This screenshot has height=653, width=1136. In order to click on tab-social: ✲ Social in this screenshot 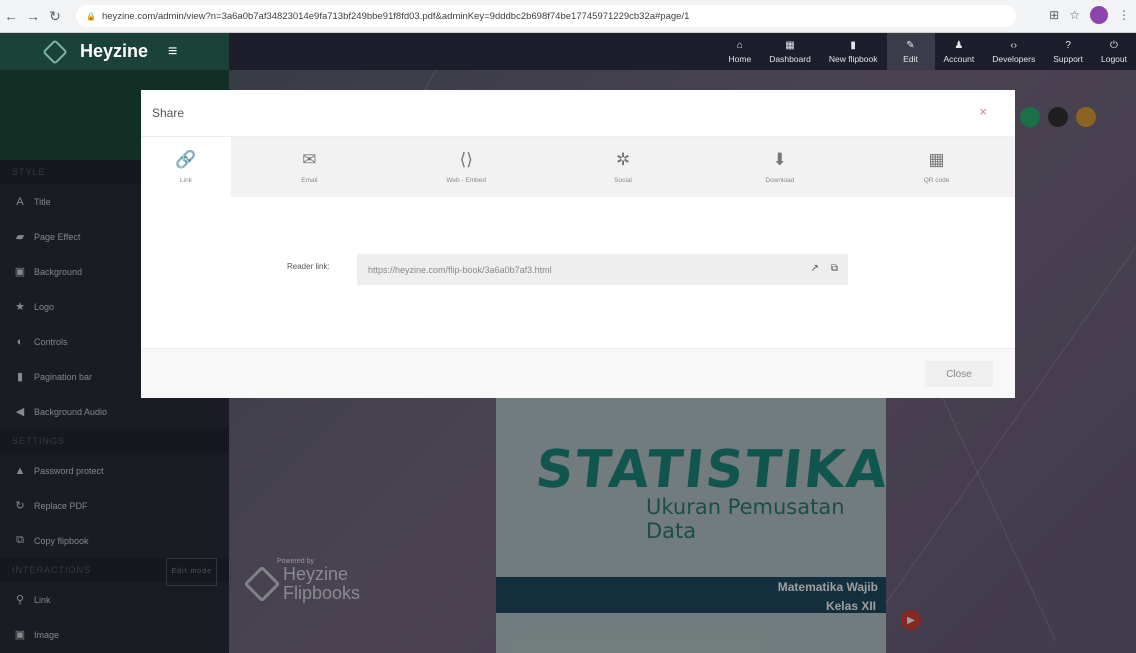, I will do `click(623, 167)`.